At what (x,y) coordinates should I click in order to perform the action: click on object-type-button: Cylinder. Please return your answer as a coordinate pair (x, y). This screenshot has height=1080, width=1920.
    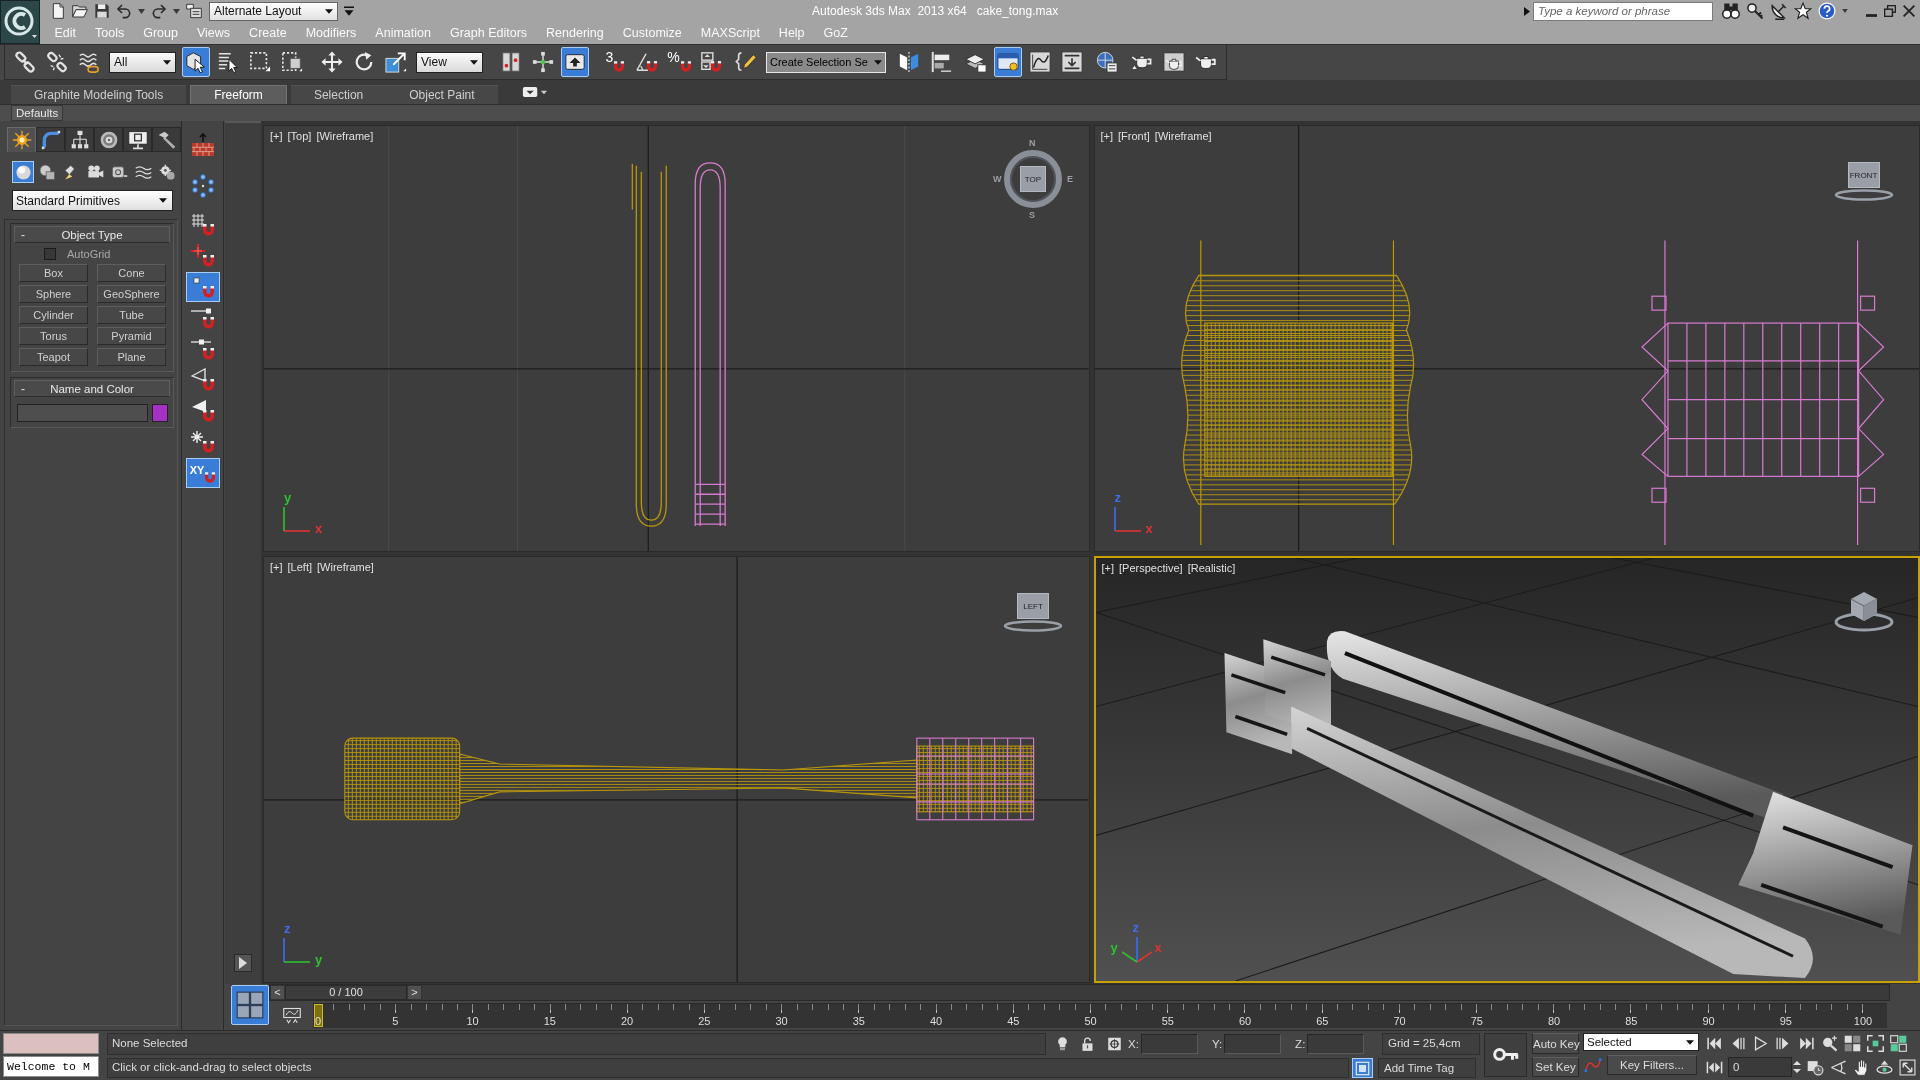
    Looking at the image, I should click on (53, 315).